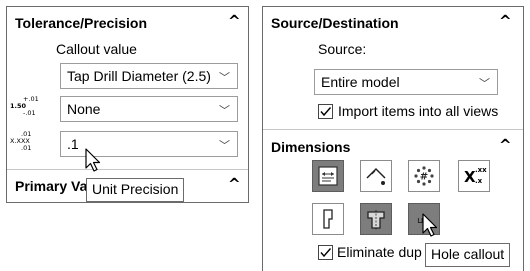 The width and height of the screenshot is (530, 271). What do you see at coordinates (406, 82) in the screenshot?
I see `source-select: Entire model ﹀` at bounding box center [406, 82].